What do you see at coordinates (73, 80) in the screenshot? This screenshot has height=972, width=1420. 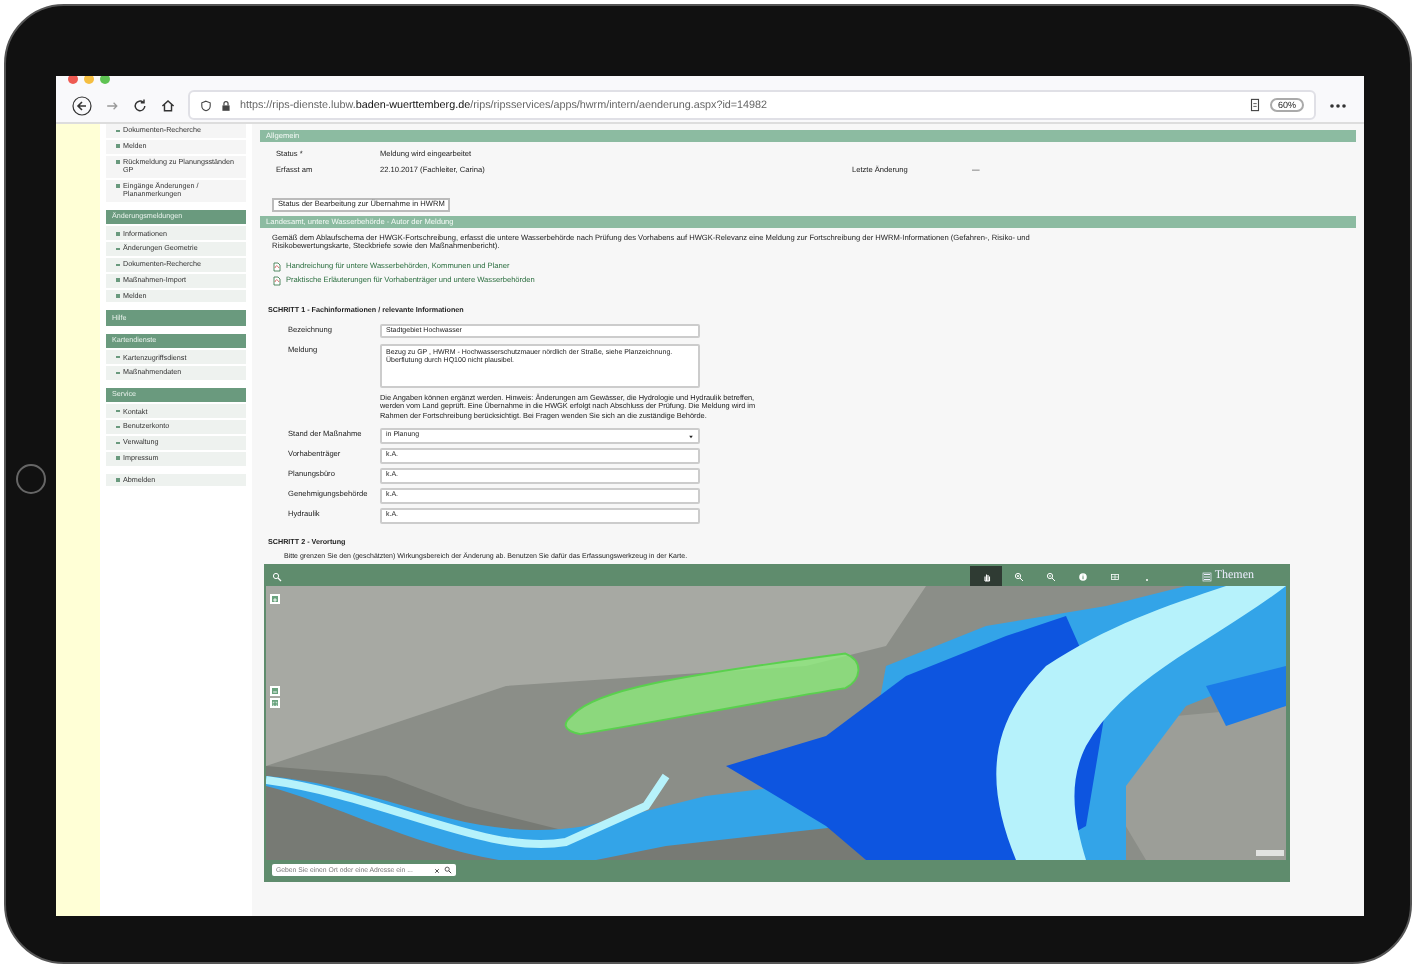 I see `close-button` at bounding box center [73, 80].